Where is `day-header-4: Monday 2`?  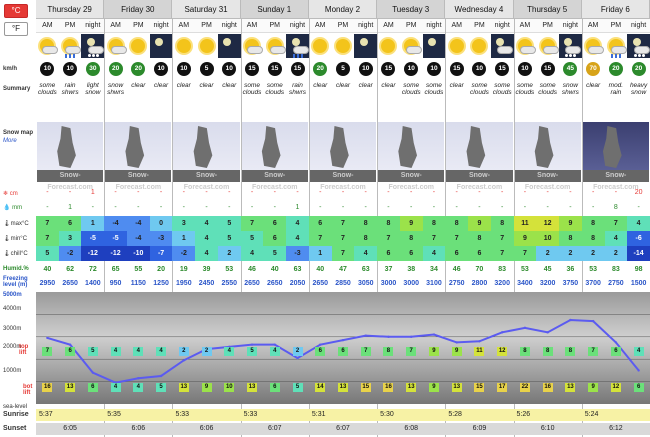
day-header-4: Monday 2 is located at coordinates (343, 9).